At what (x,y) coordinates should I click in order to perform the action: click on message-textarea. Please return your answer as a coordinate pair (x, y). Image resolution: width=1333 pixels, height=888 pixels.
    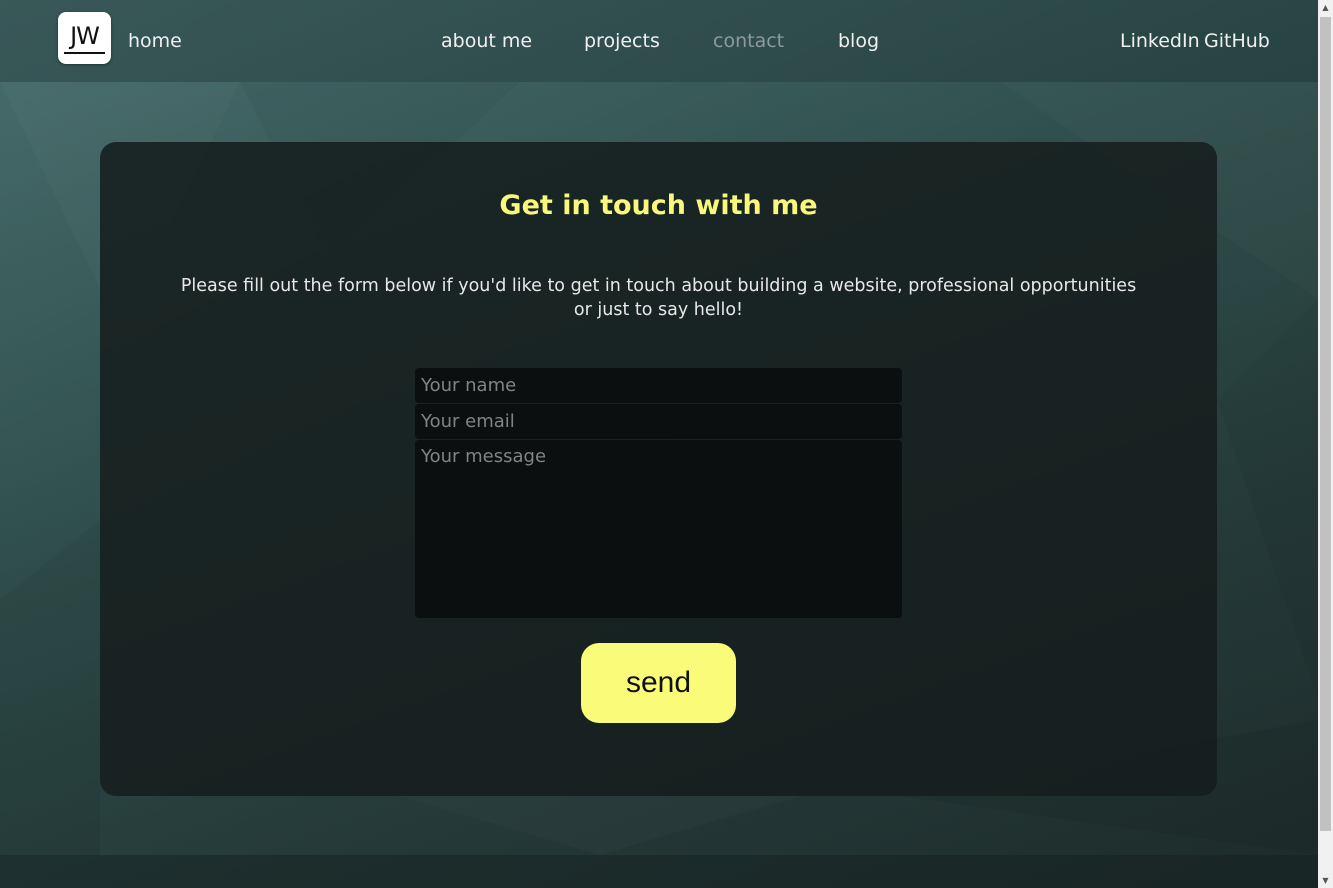
    Looking at the image, I should click on (658, 529).